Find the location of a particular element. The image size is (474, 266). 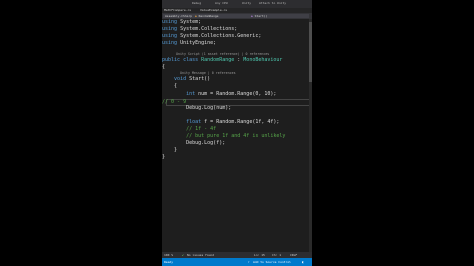

code-line-method: void Start() is located at coordinates (192, 79).